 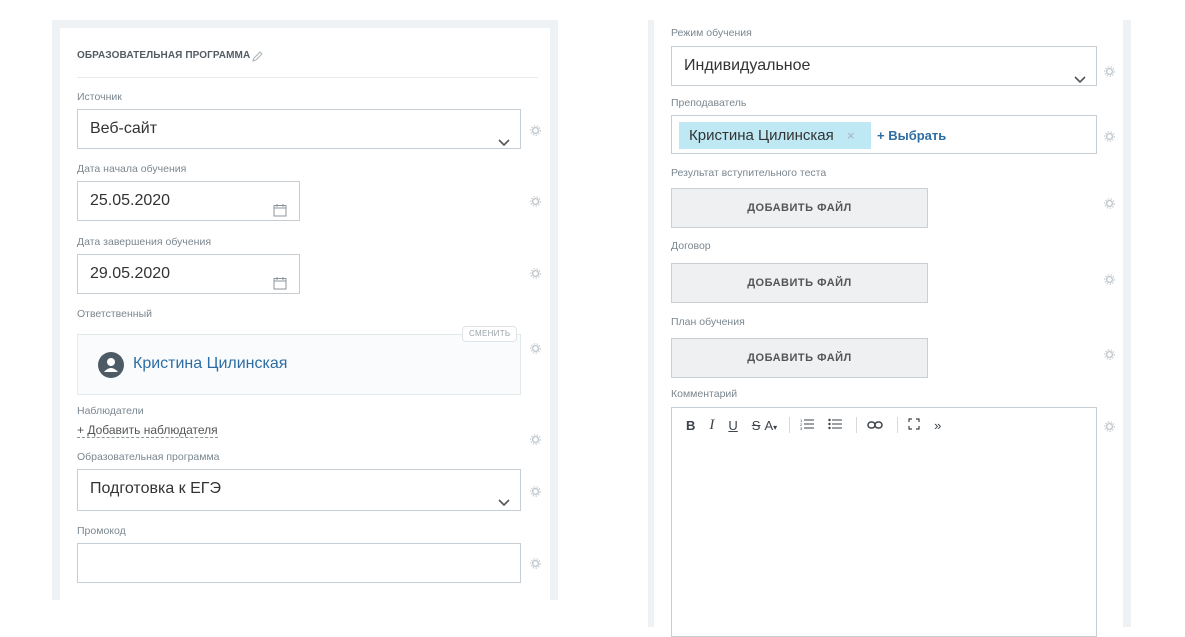 I want to click on strike-button: S, so click(x=756, y=425).